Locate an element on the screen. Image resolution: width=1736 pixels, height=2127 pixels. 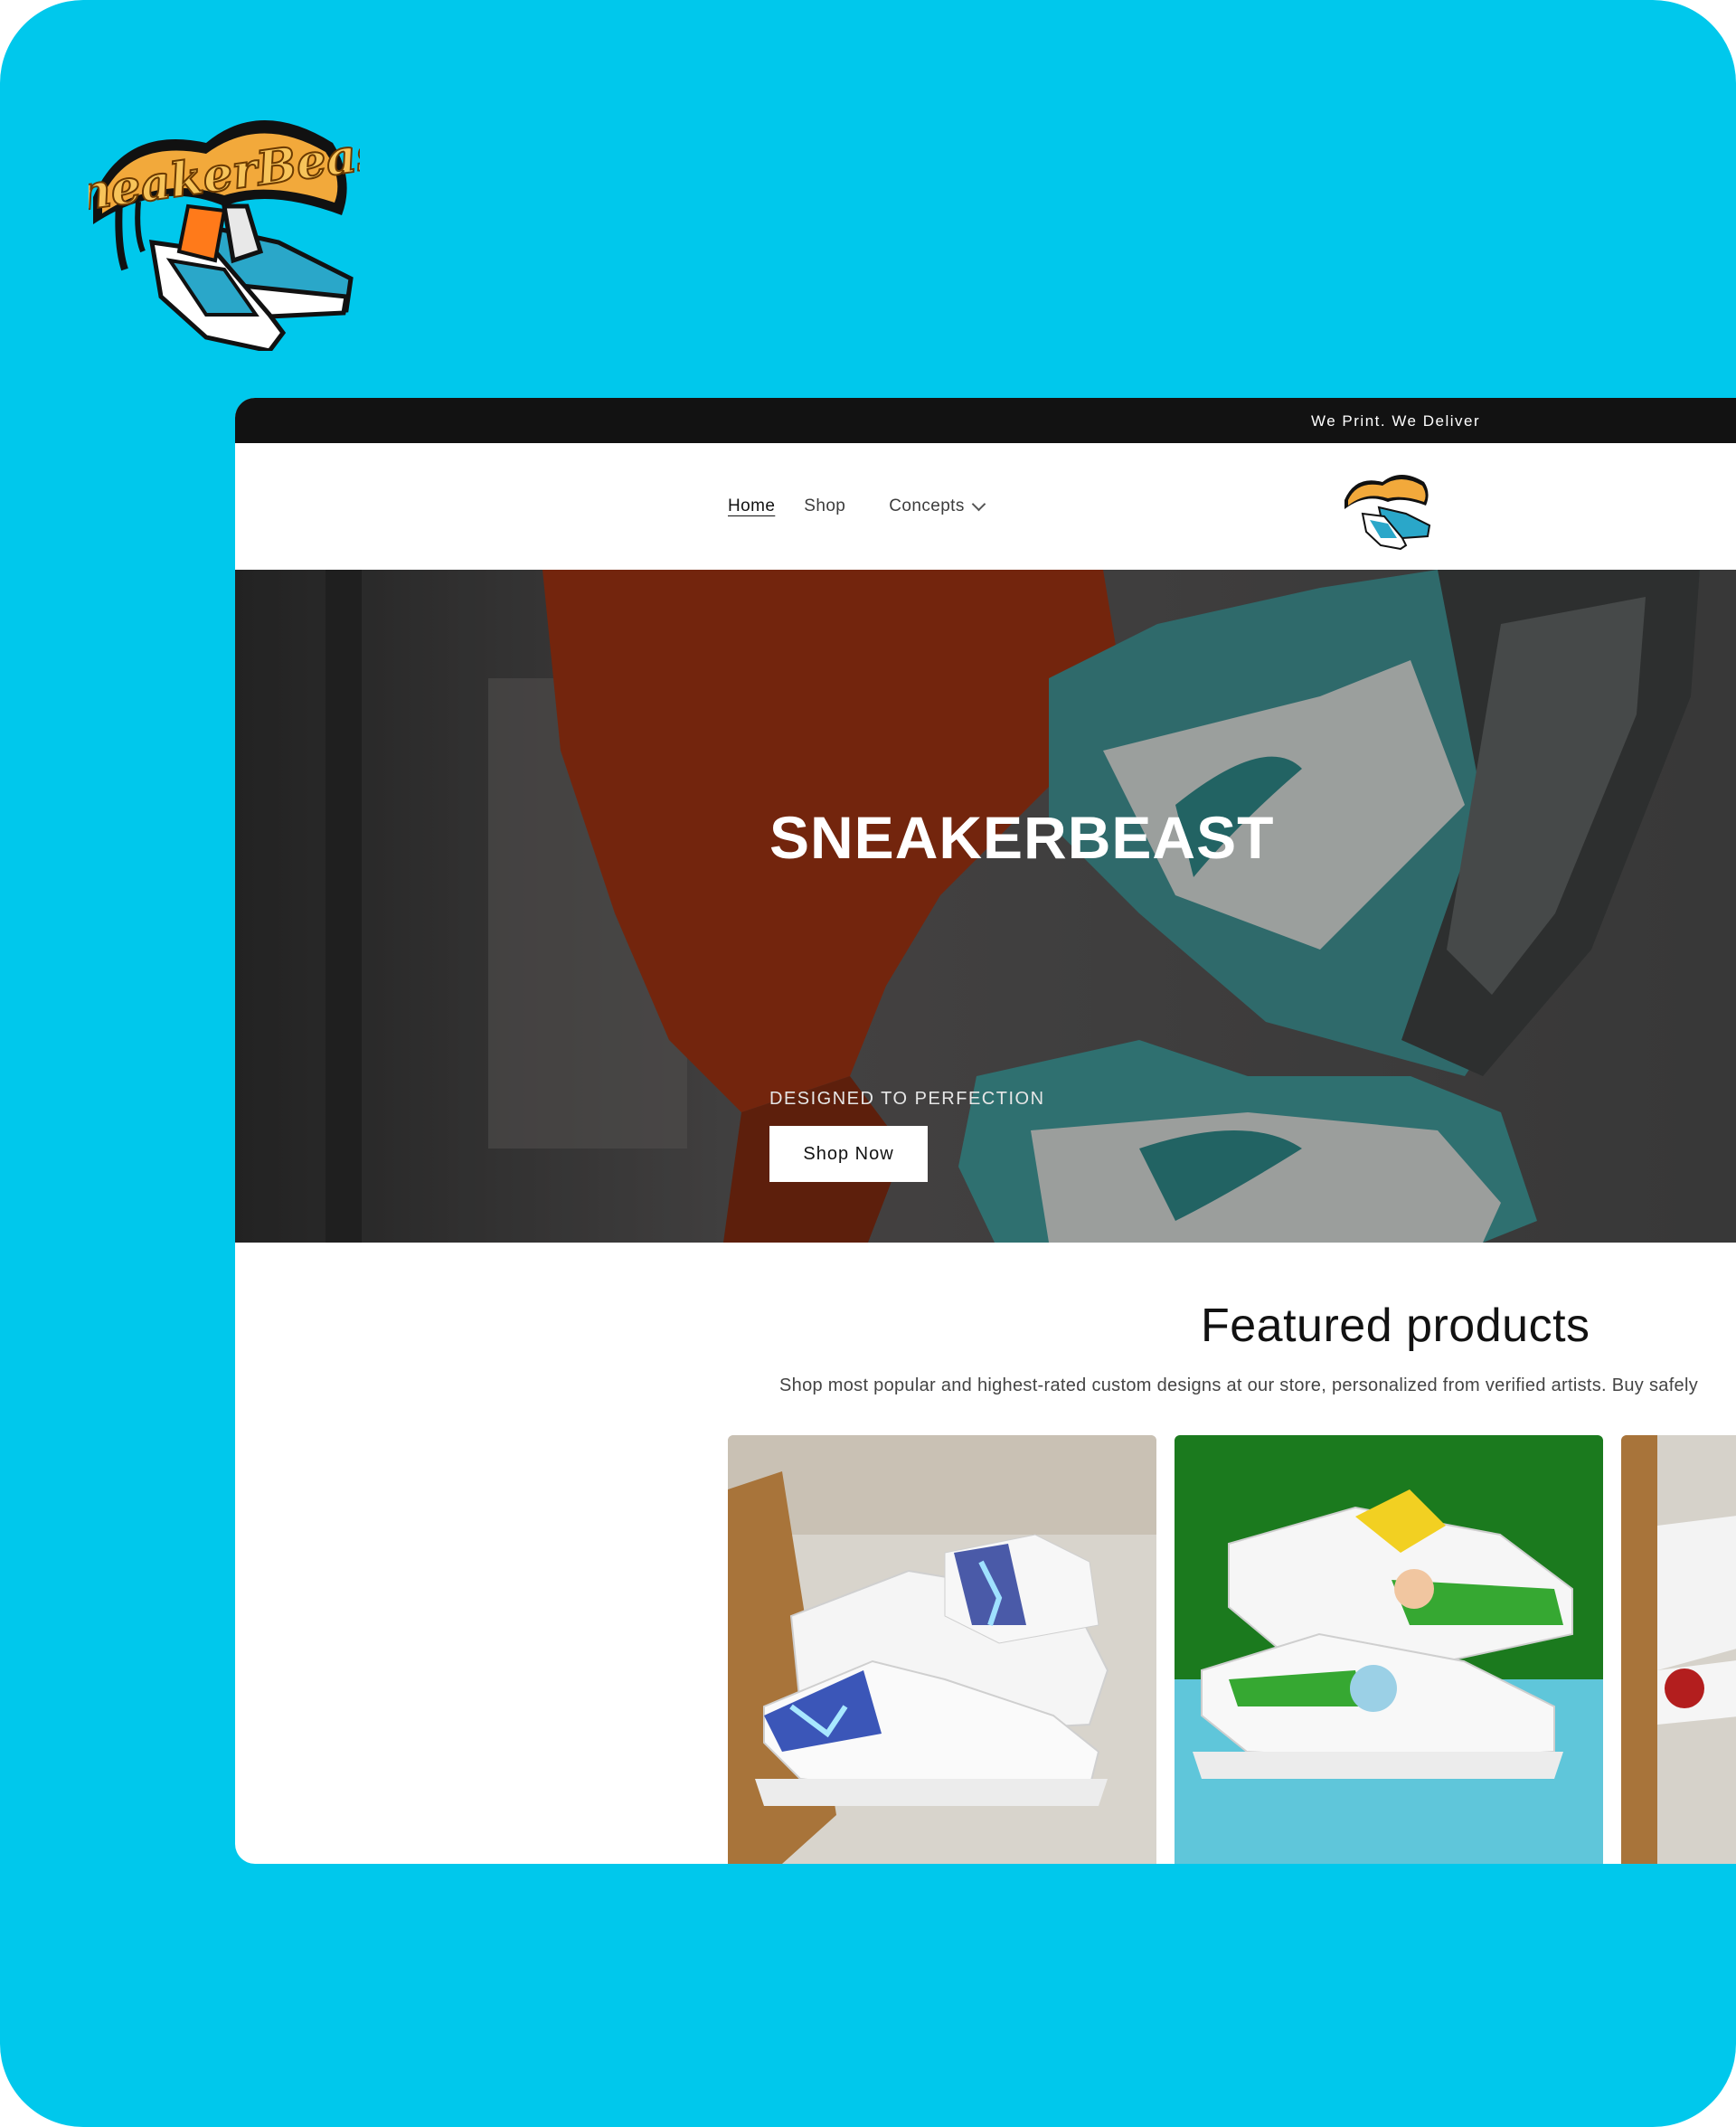
hero-title: SNEAKERBEAST is located at coordinates (1022, 838).